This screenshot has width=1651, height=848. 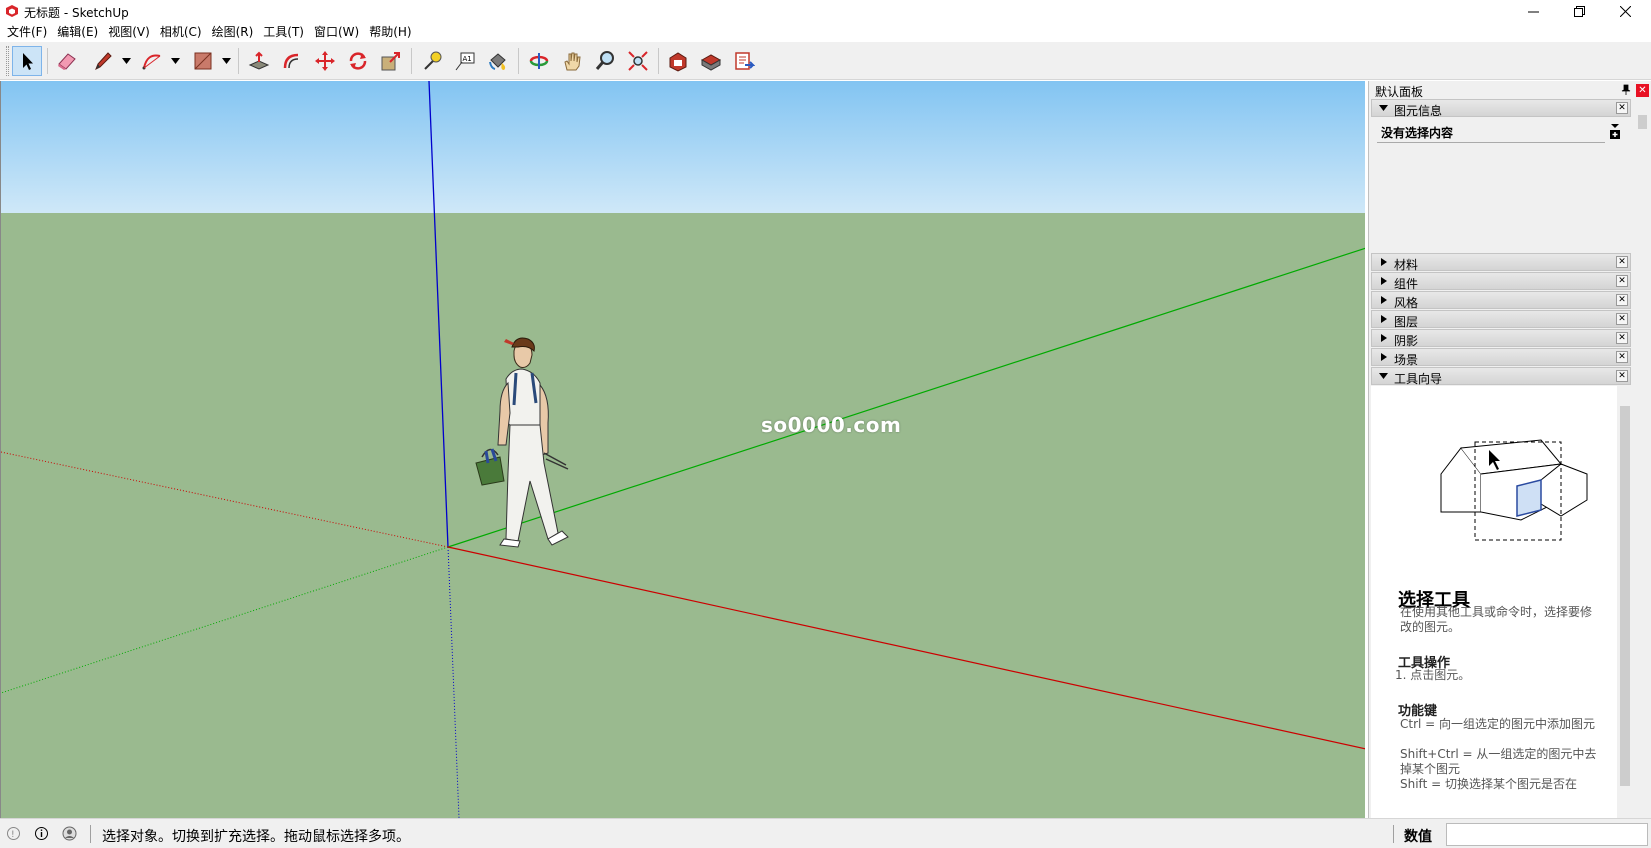 I want to click on tape-measure-tool-button, so click(x=432, y=61).